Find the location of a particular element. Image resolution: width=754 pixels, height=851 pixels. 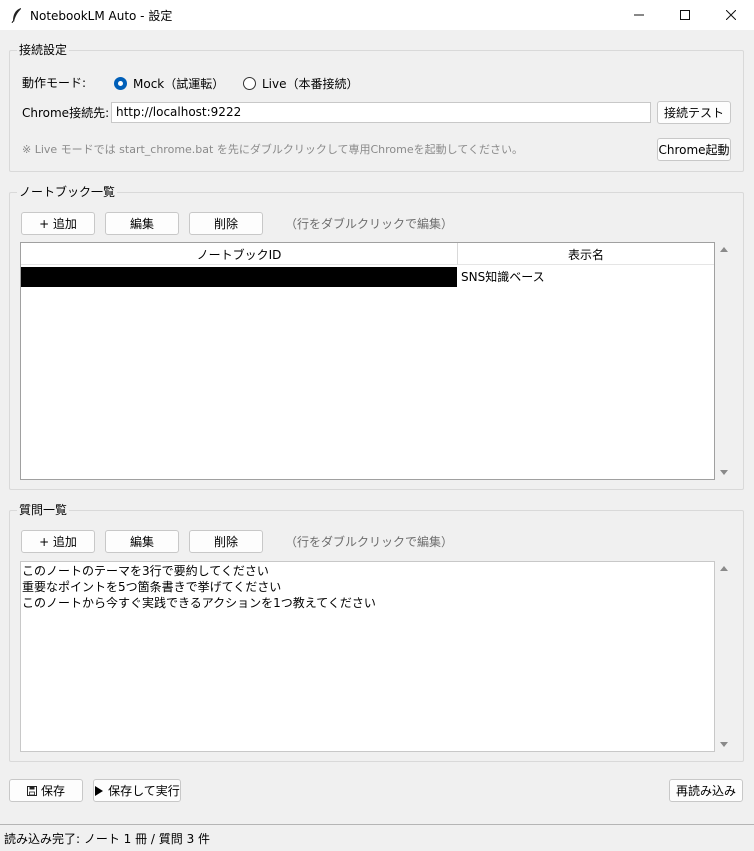

mode-radio-live: Live（本番接続） is located at coordinates (301, 83).